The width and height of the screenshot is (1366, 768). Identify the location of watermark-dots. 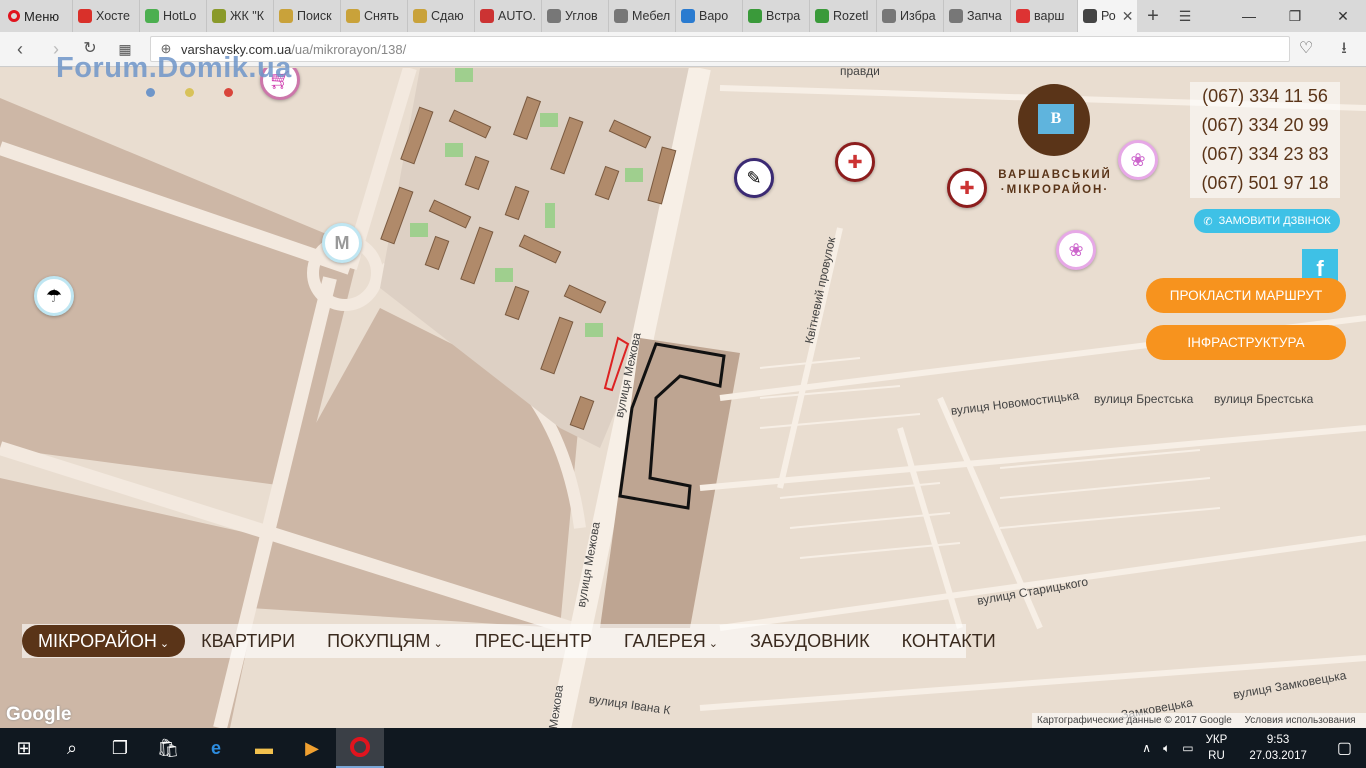
(189, 92).